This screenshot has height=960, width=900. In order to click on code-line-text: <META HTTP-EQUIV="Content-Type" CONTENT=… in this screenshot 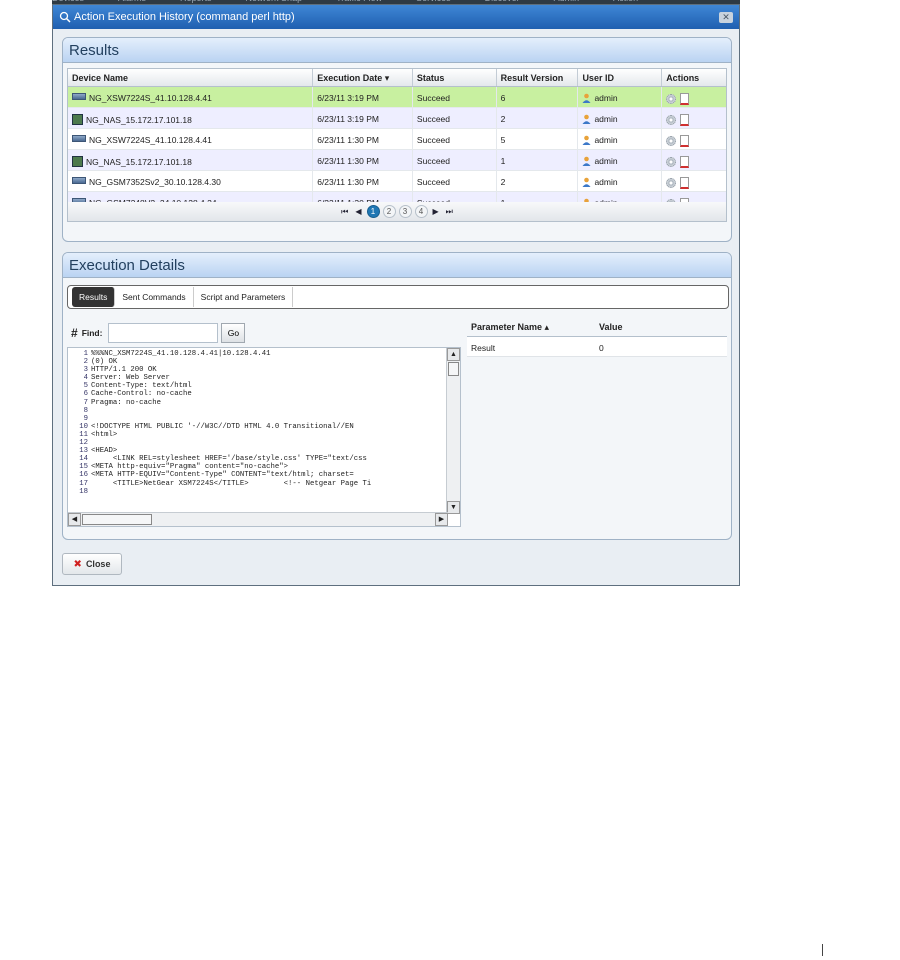, I will do `click(222, 475)`.